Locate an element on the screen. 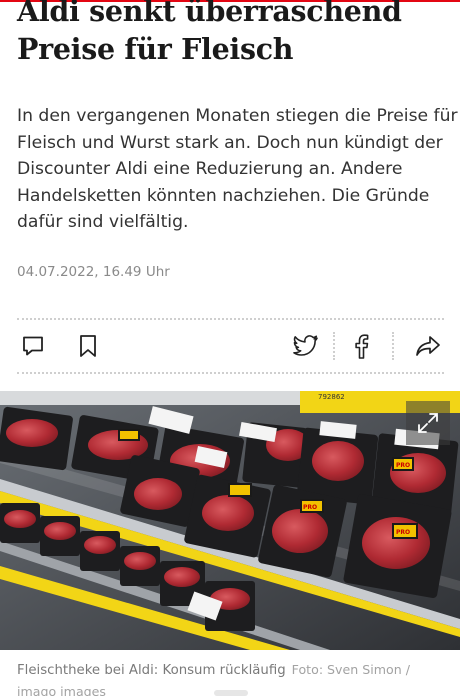 The width and height of the screenshot is (460, 696). pro-label-2: PRO is located at coordinates (310, 507).